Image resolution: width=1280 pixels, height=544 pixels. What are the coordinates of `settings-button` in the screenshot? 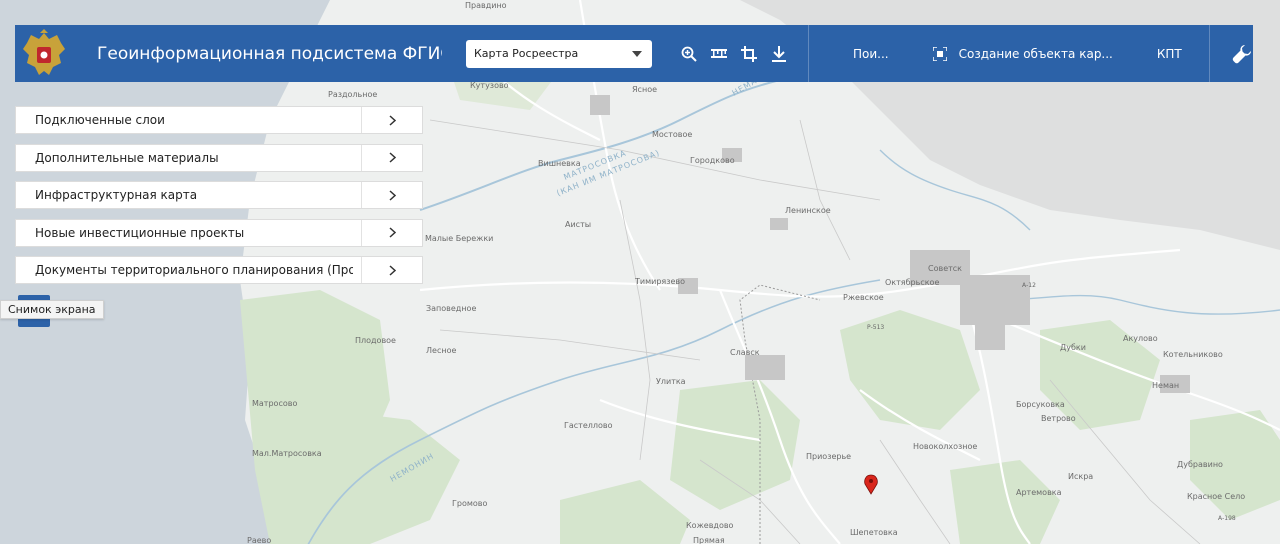 It's located at (1242, 54).